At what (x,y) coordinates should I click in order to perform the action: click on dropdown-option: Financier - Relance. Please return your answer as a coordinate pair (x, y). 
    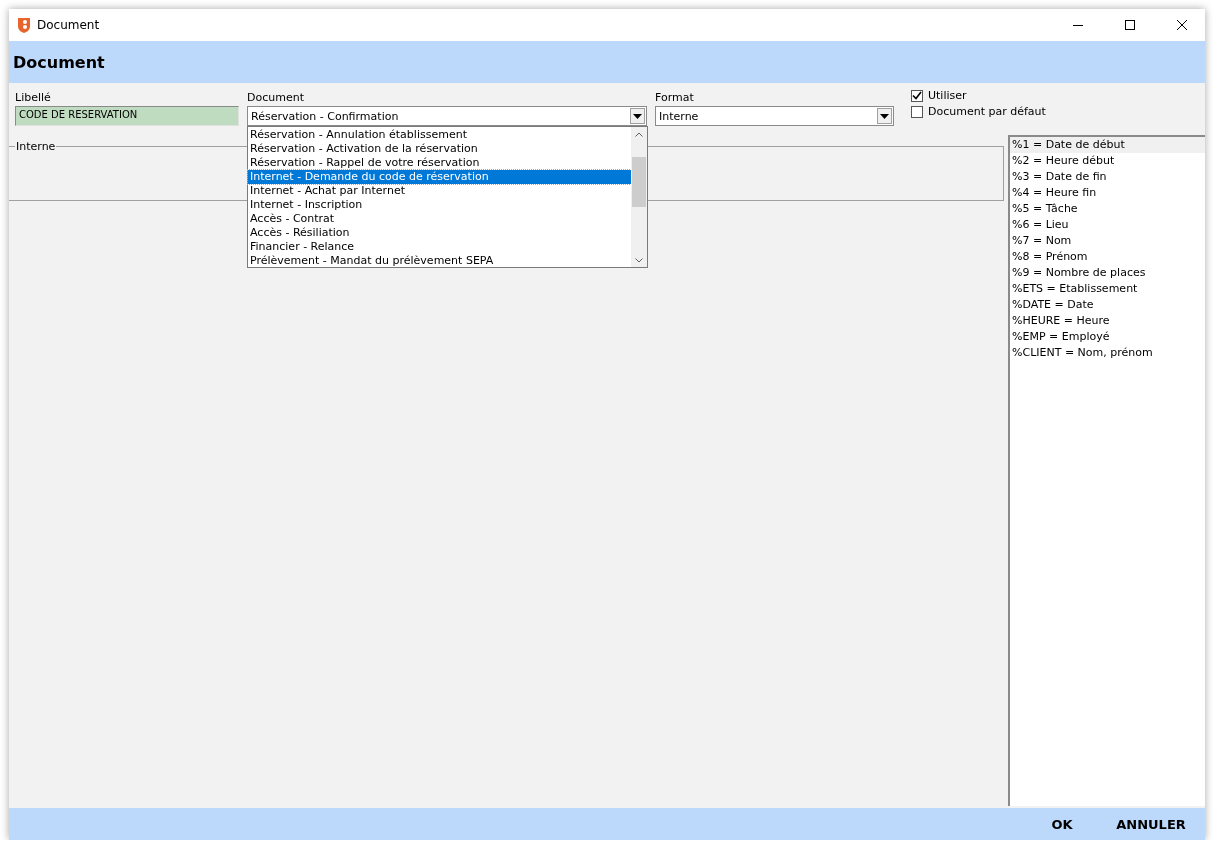
    Looking at the image, I should click on (439, 247).